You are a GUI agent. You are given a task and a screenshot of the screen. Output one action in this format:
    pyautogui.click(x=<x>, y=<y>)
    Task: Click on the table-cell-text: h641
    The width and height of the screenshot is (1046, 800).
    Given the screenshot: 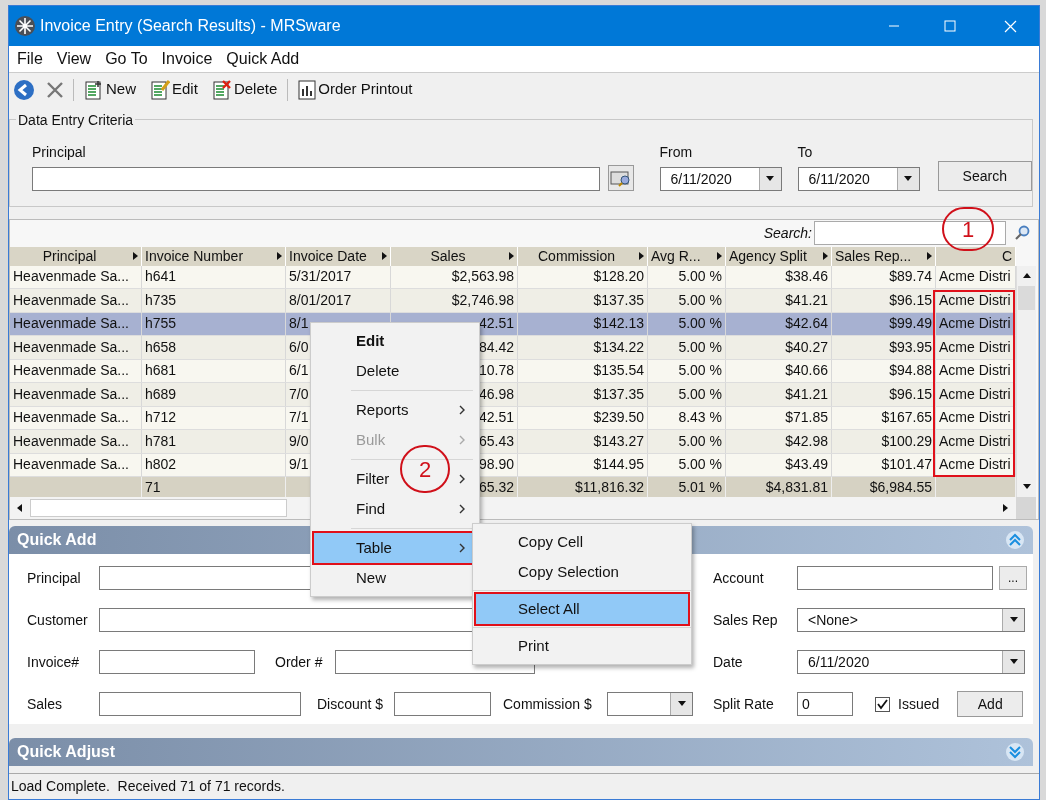 What is the action you would take?
    pyautogui.click(x=161, y=277)
    